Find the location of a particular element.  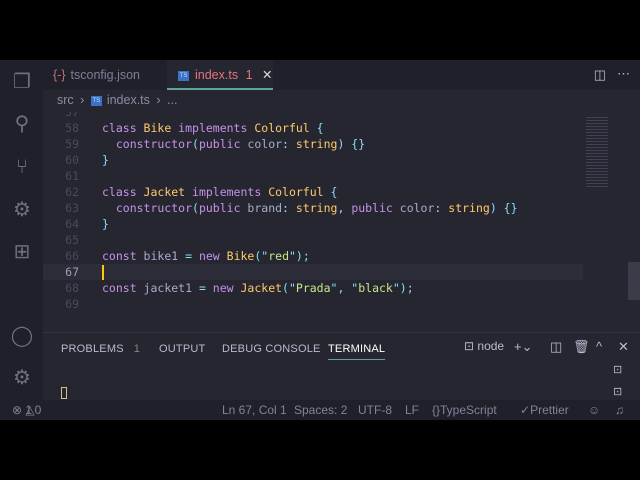

line-number: 61 is located at coordinates (72, 176).